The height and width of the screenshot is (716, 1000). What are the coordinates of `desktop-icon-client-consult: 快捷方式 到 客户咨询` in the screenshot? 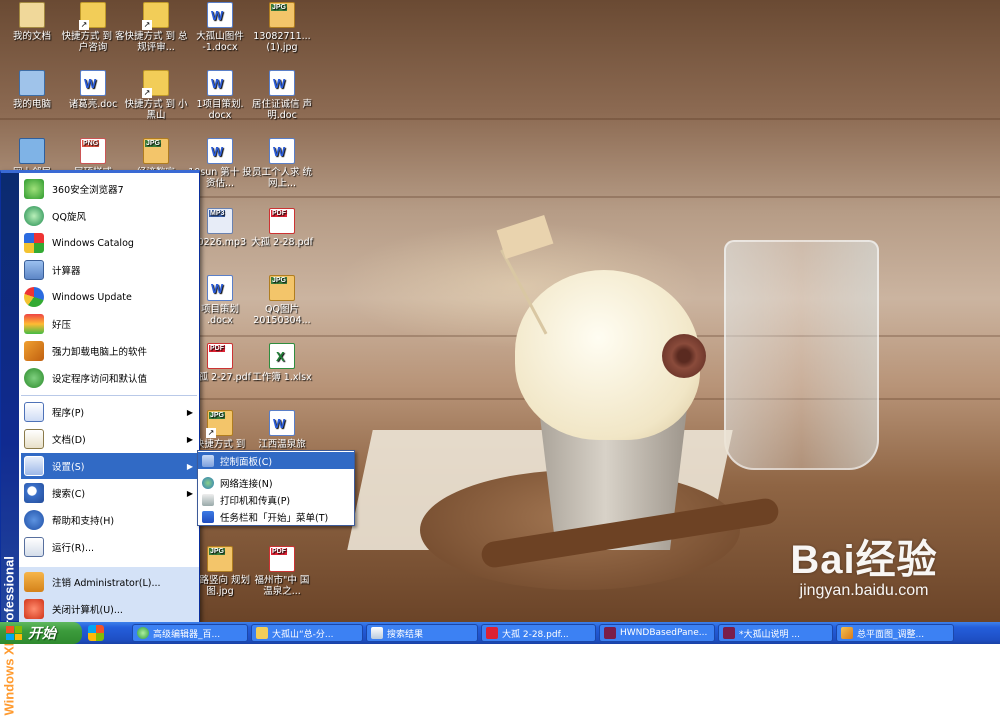 It's located at (93, 27).